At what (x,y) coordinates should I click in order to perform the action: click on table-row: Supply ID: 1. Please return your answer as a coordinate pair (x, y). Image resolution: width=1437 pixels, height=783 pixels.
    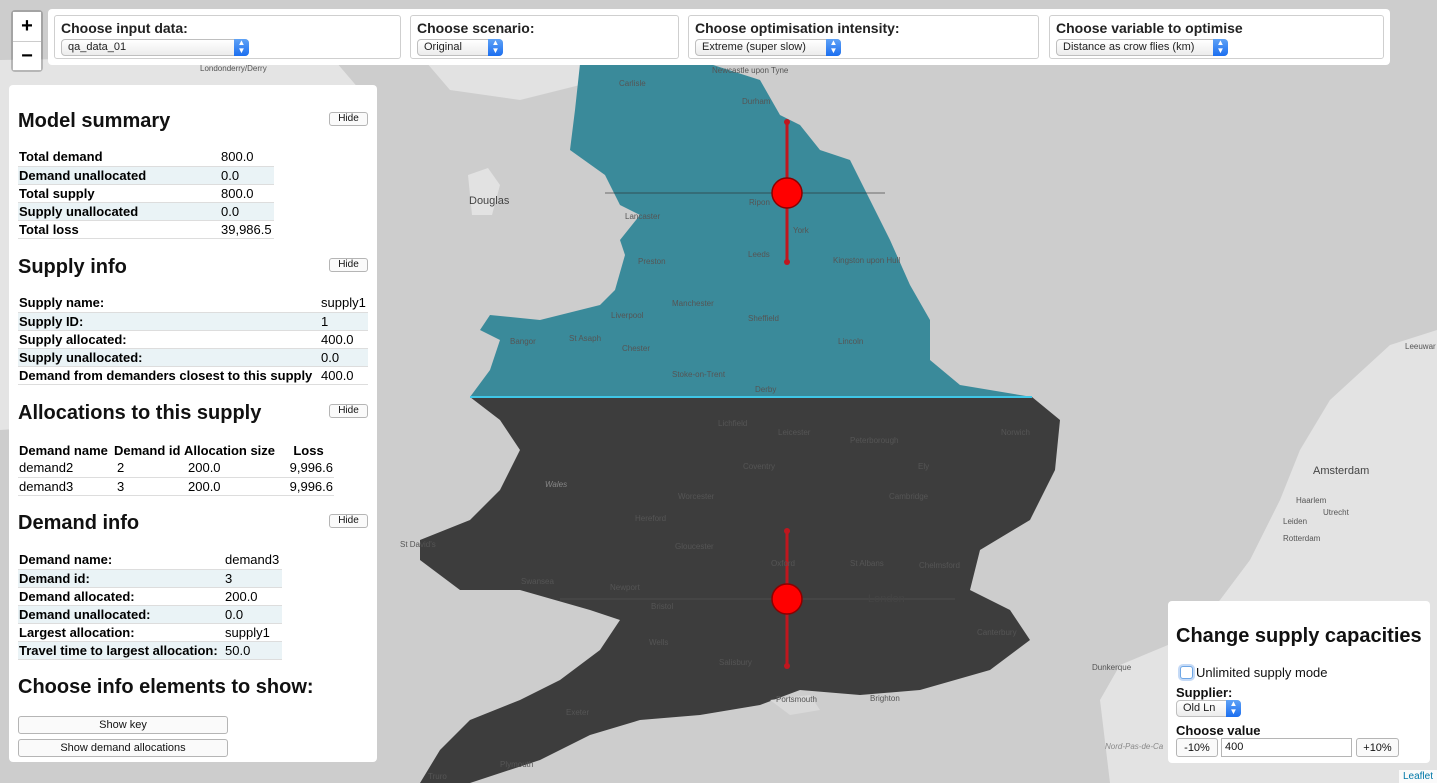
    Looking at the image, I should click on (193, 321).